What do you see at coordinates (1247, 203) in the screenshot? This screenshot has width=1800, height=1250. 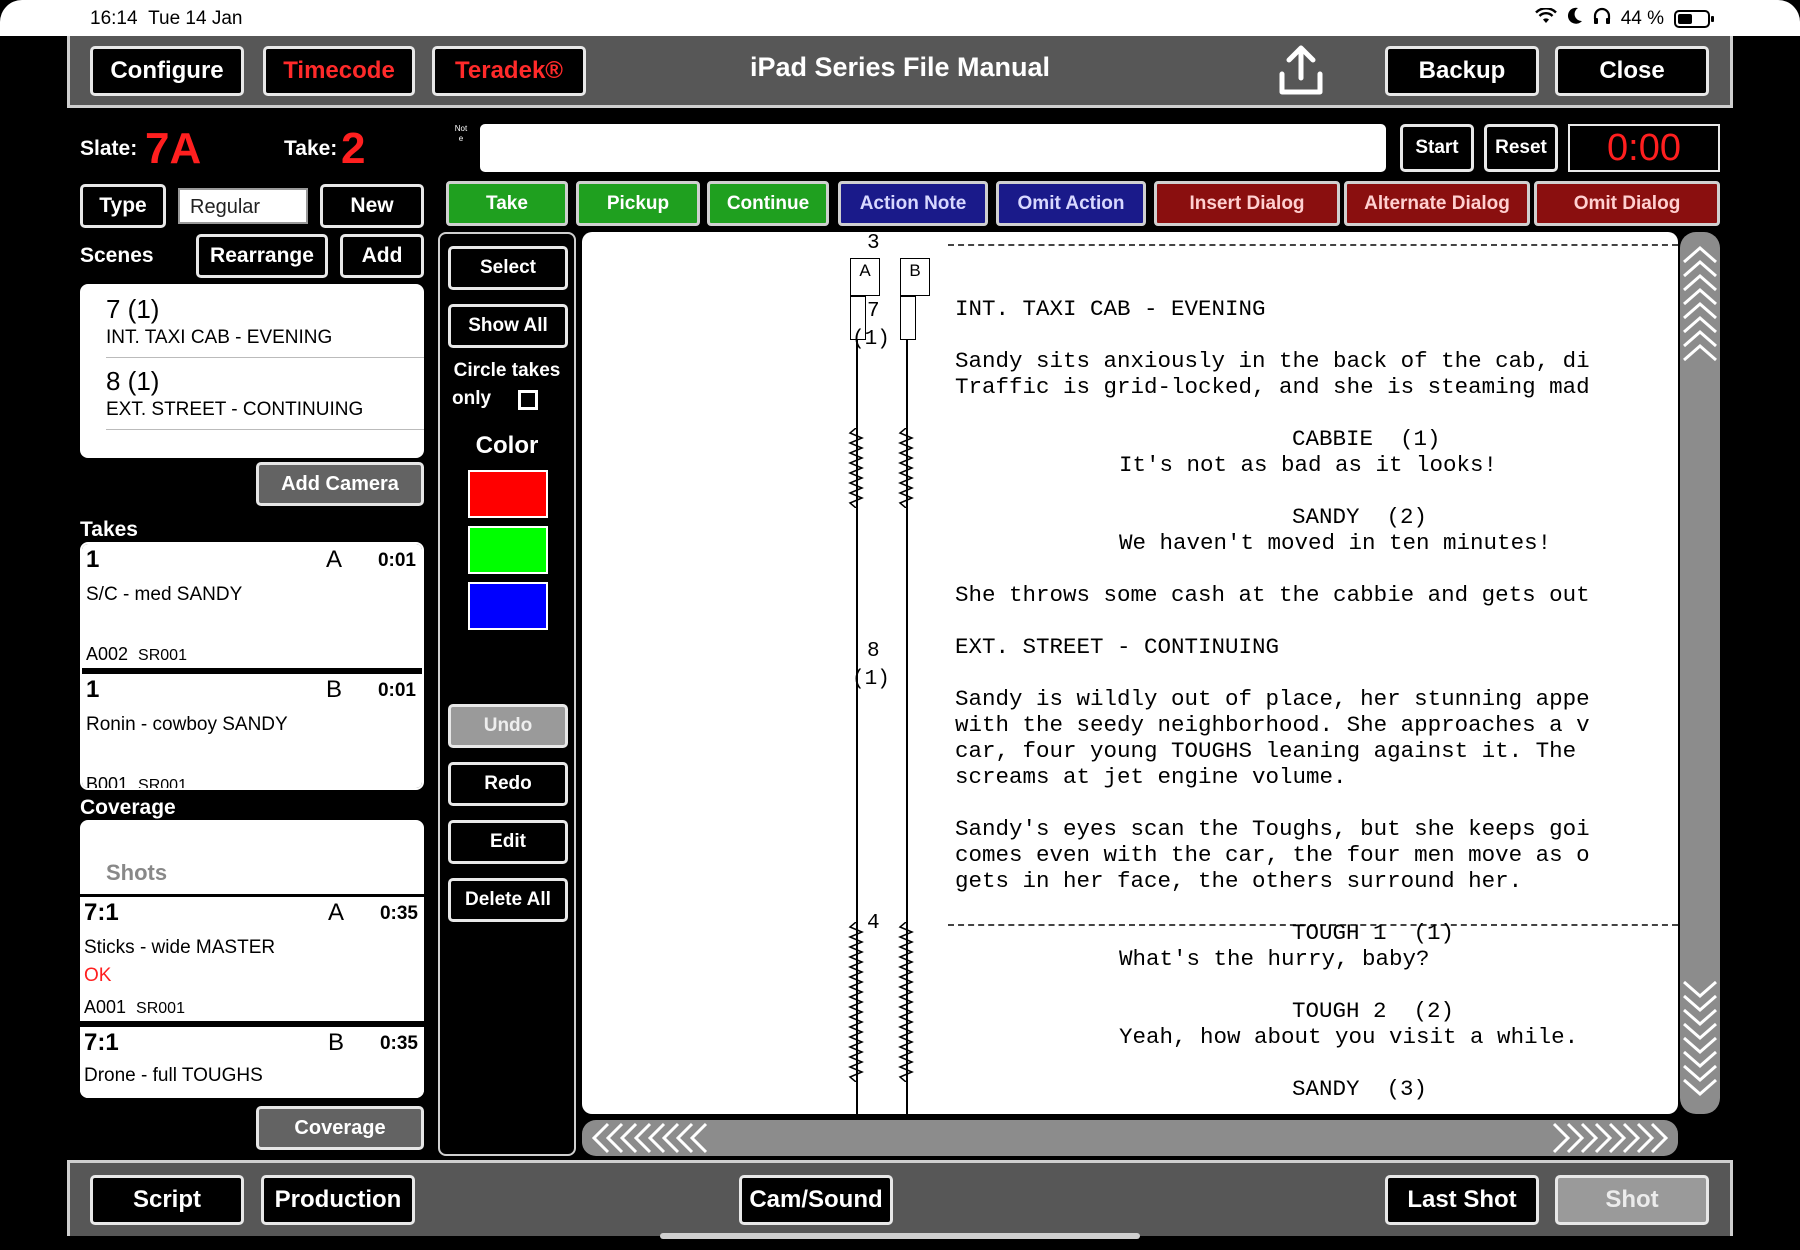 I see `insert-dialog-button: Insert Dialog` at bounding box center [1247, 203].